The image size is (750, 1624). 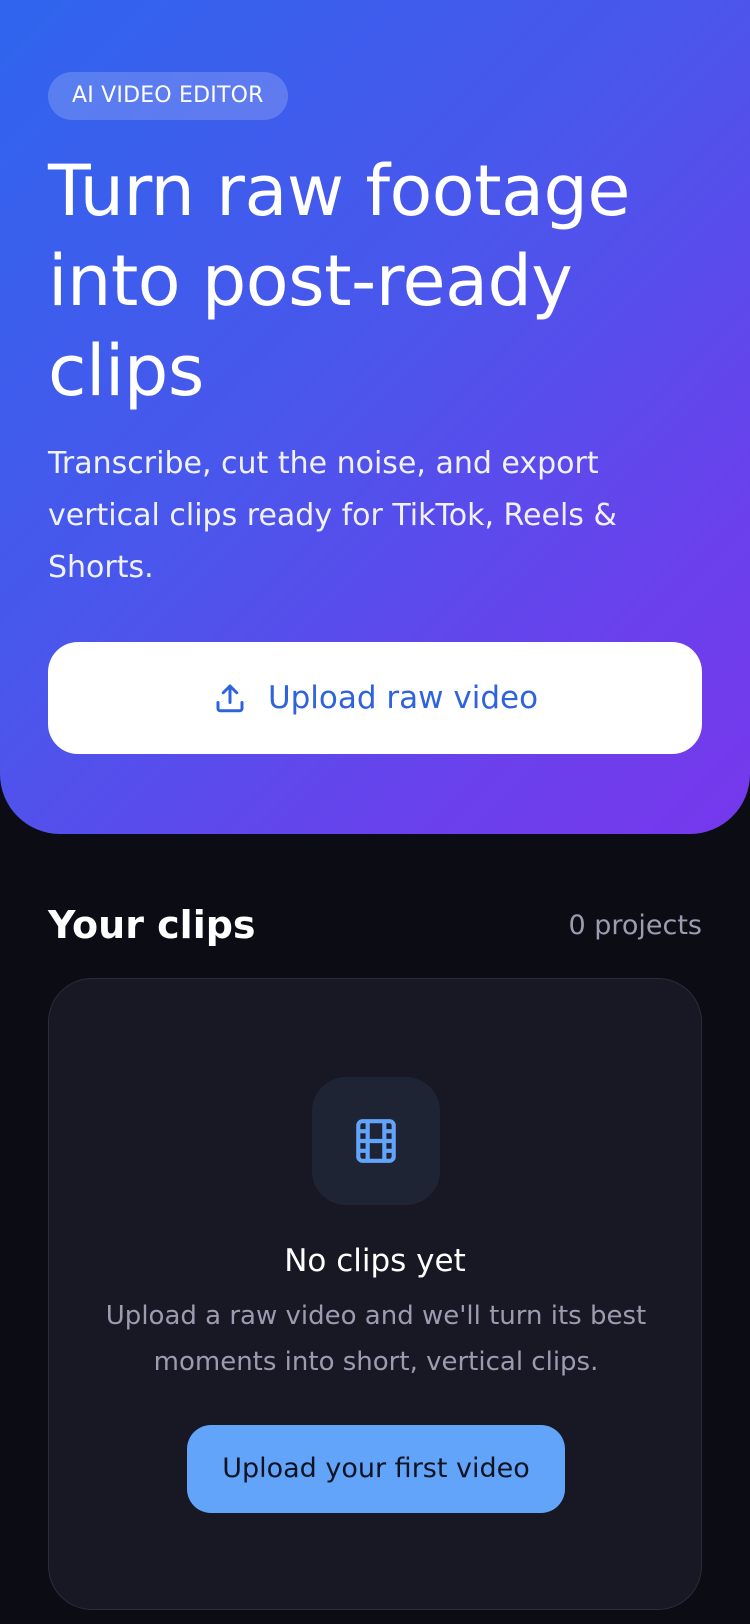 I want to click on upload-button-label: Upload raw video, so click(x=403, y=698).